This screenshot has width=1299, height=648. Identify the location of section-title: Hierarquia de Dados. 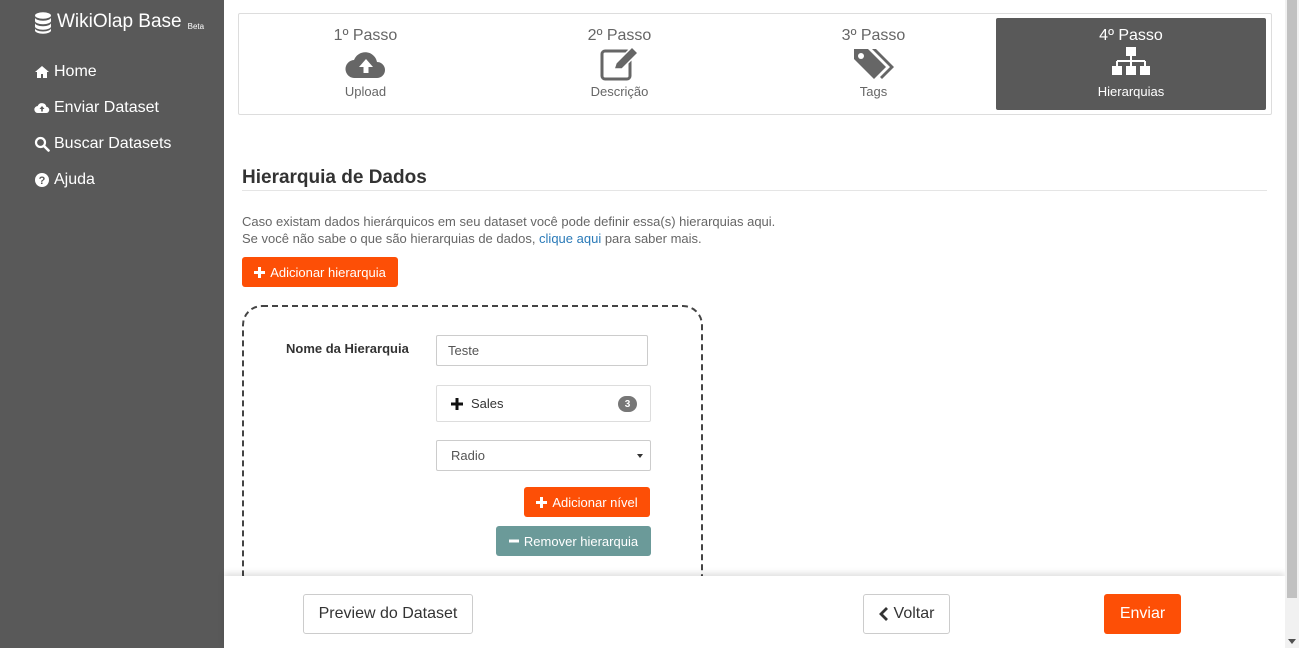
(334, 177).